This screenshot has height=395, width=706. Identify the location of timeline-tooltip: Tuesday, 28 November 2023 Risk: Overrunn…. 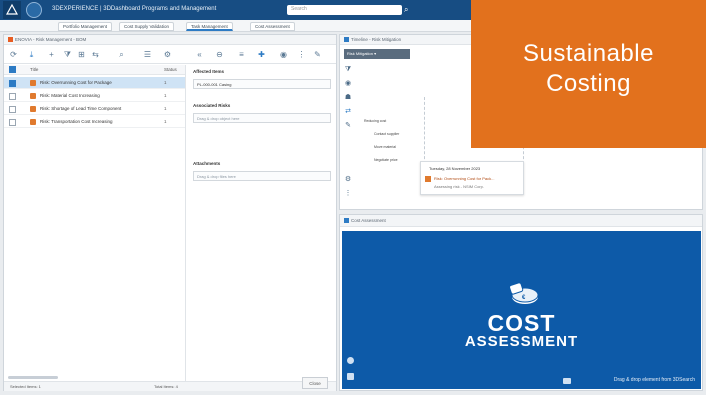
(472, 178).